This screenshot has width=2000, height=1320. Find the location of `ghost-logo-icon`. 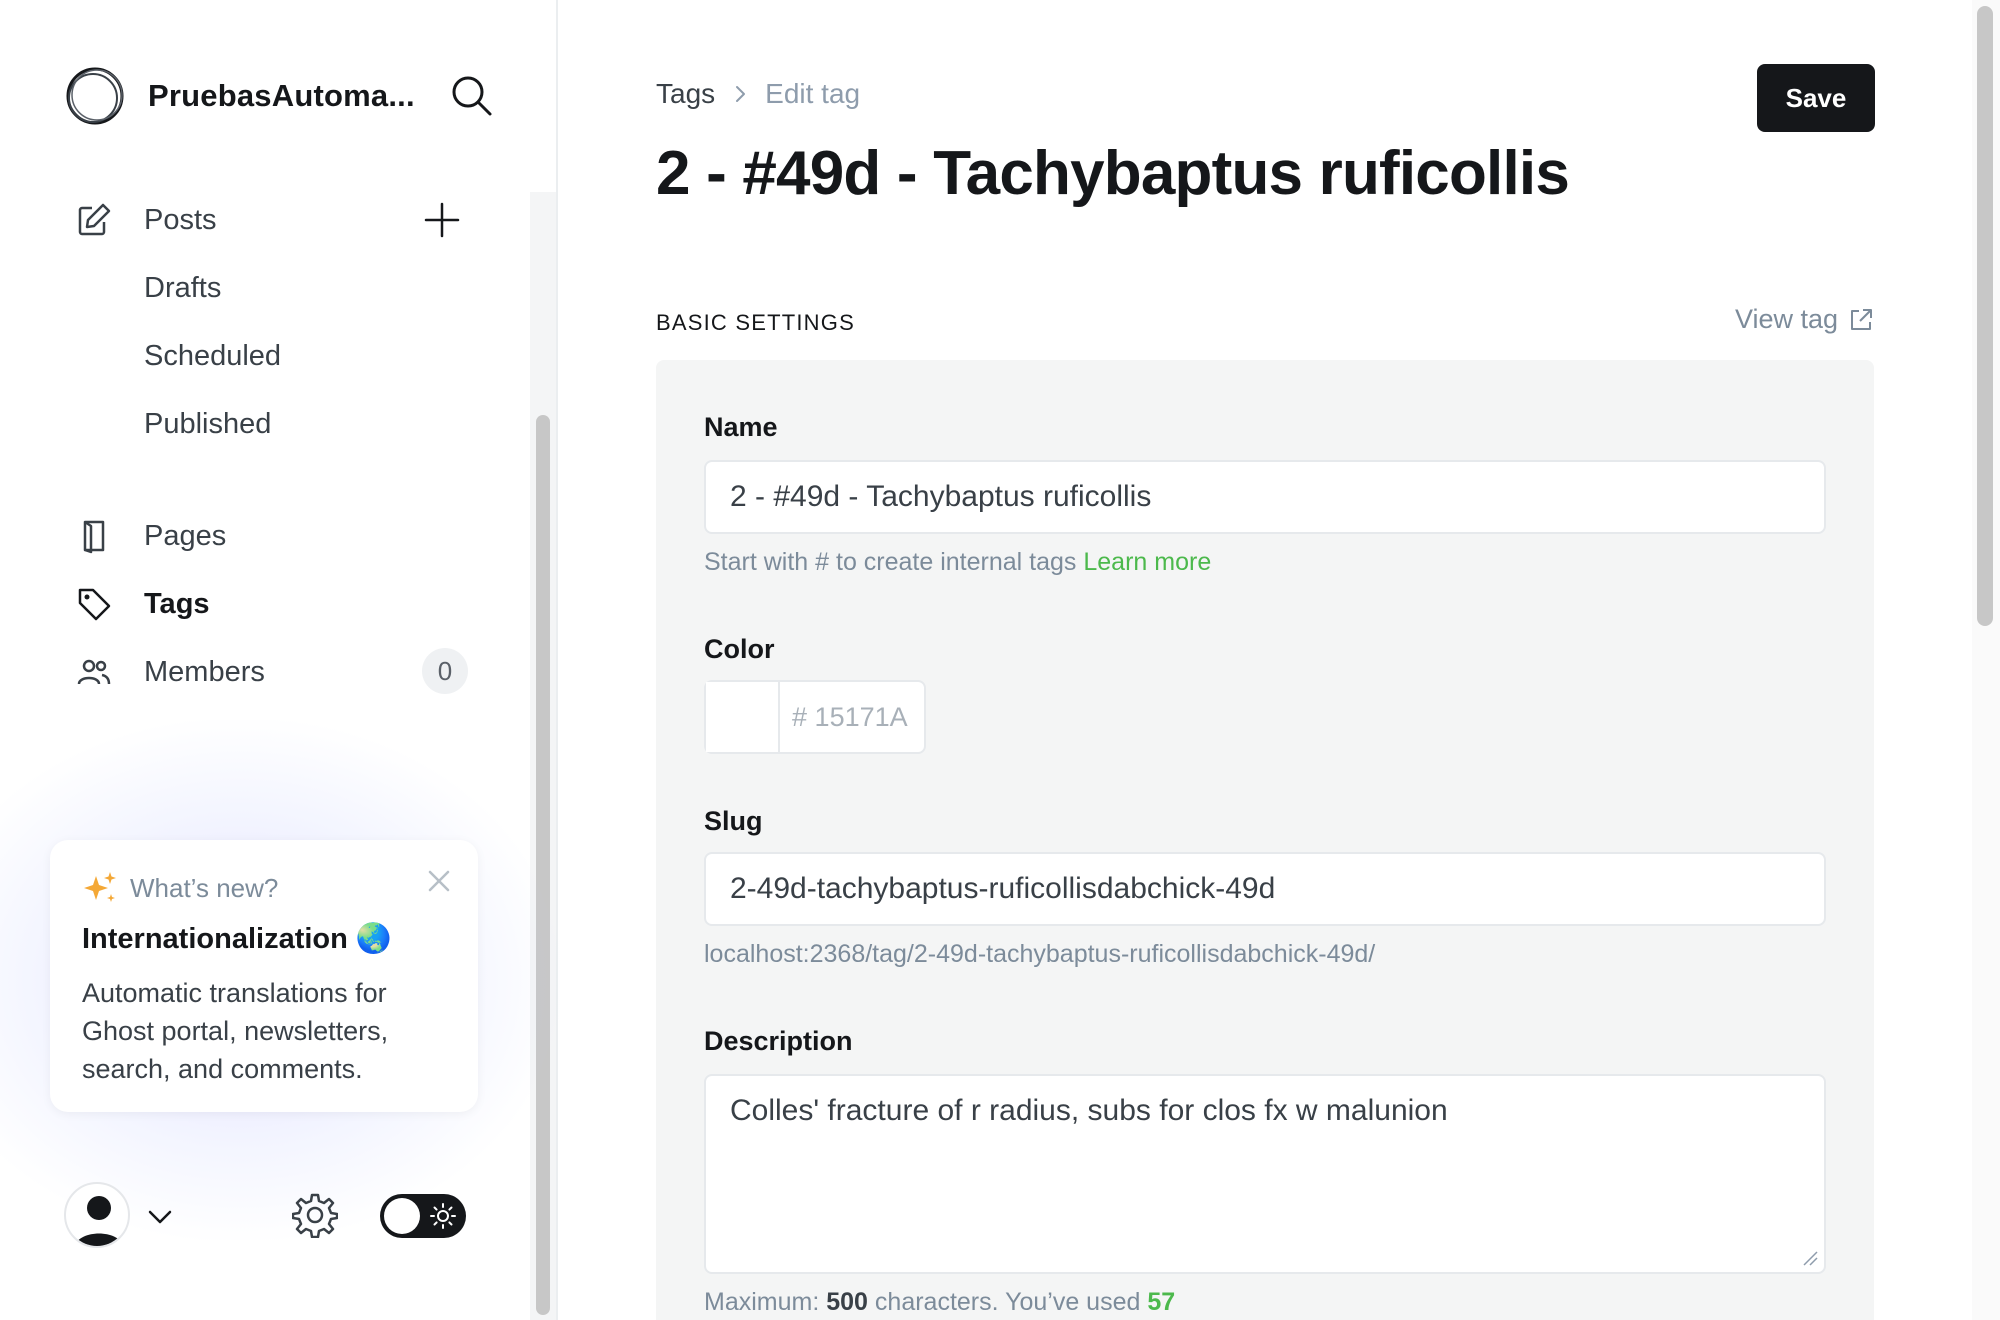

ghost-logo-icon is located at coordinates (95, 96).